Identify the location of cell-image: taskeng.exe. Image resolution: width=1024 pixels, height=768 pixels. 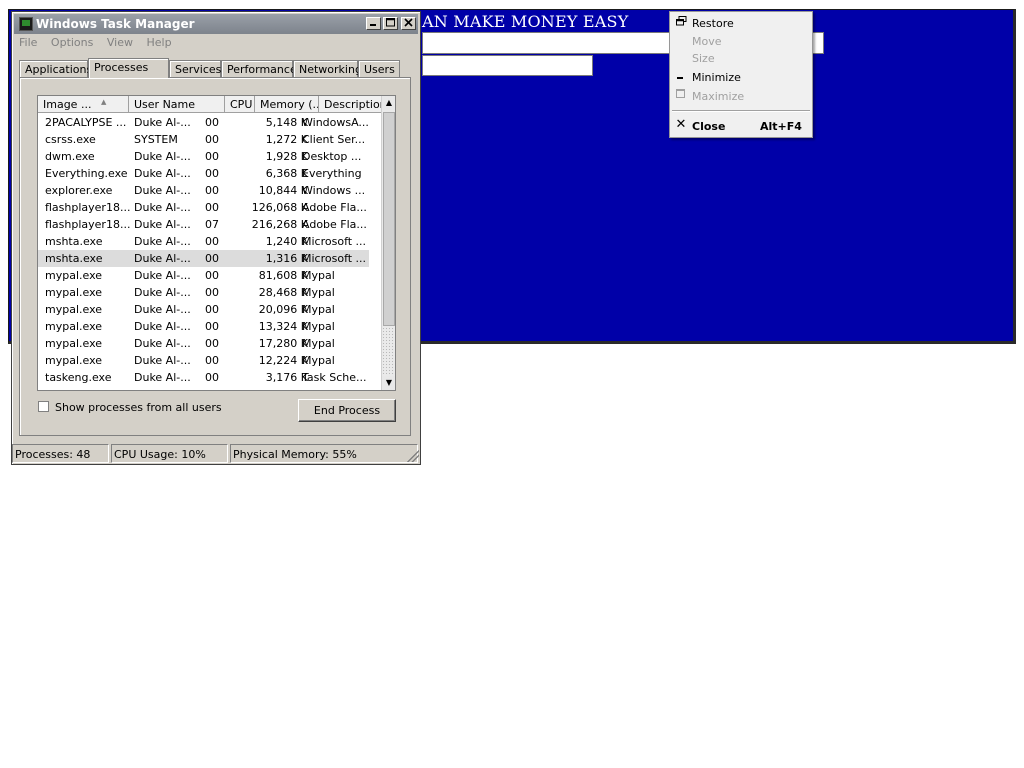
(78, 377).